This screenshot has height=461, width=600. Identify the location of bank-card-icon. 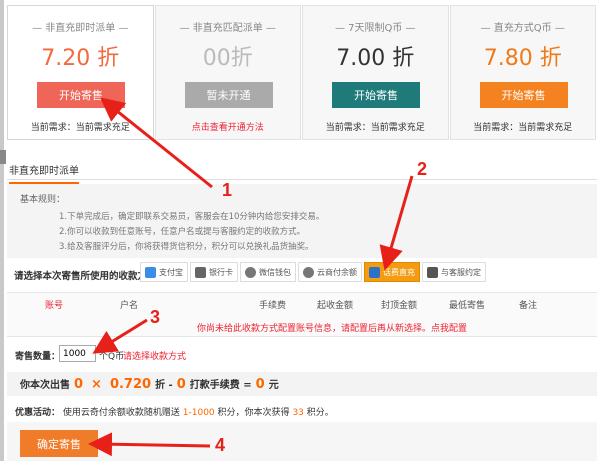
(200, 272).